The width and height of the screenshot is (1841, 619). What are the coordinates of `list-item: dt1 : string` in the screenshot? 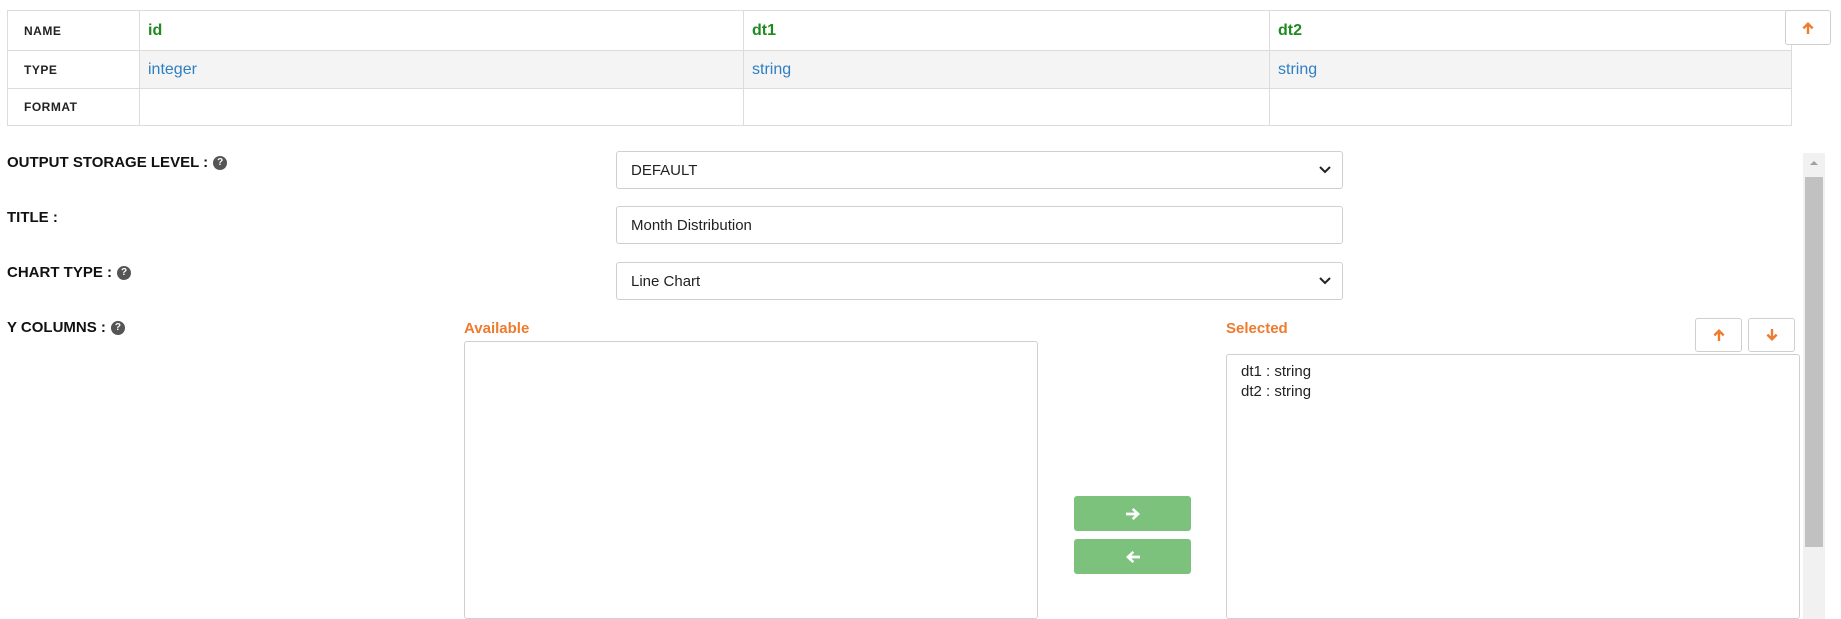 It's located at (1513, 372).